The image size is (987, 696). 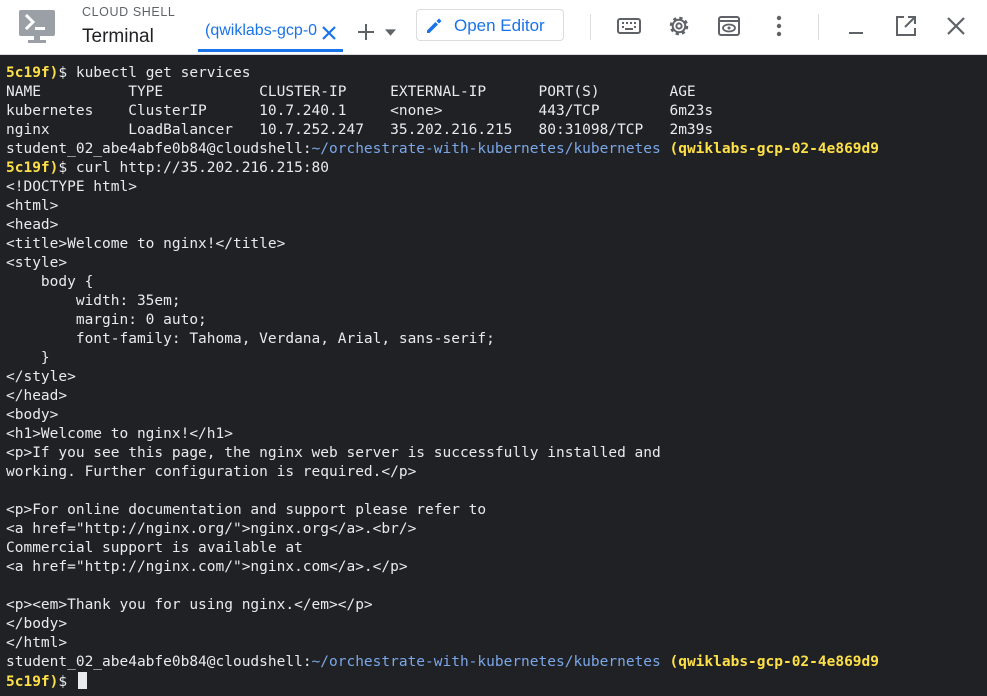 I want to click on terminal-line: <body>, so click(x=442, y=415).